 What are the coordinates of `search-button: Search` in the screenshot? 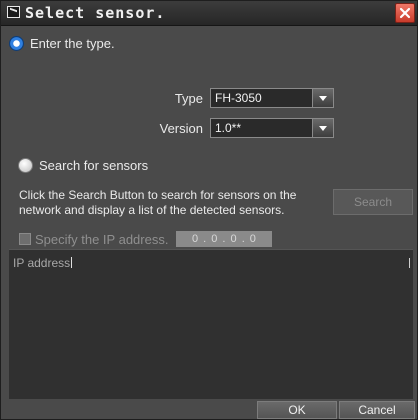 It's located at (373, 202).